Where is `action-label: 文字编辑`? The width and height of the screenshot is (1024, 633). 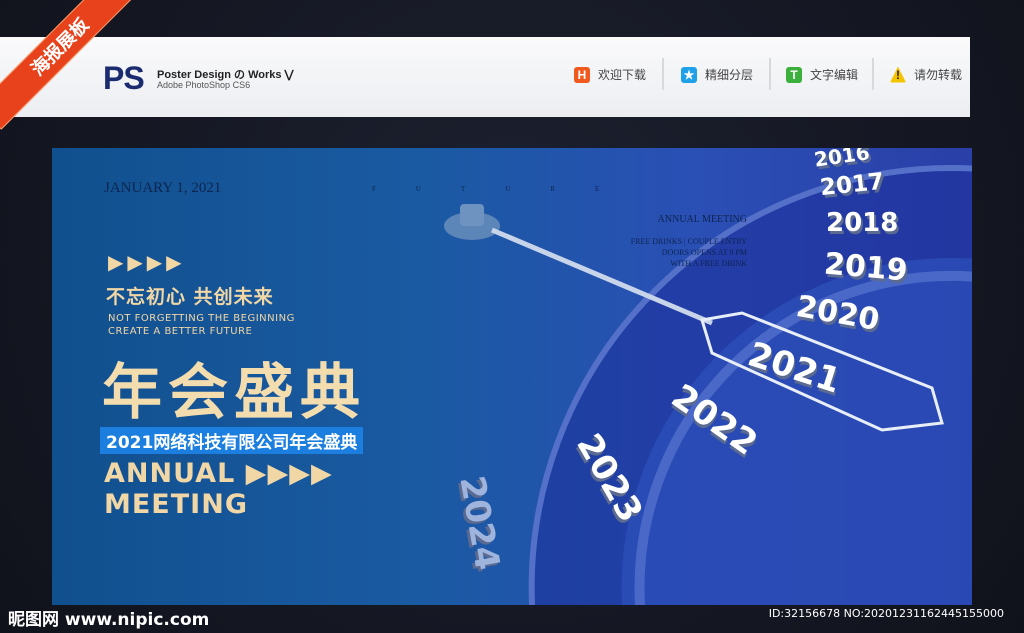 action-label: 文字编辑 is located at coordinates (834, 75).